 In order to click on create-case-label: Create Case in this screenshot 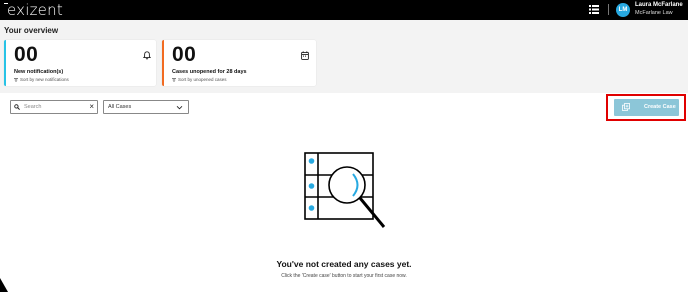, I will do `click(660, 107)`.